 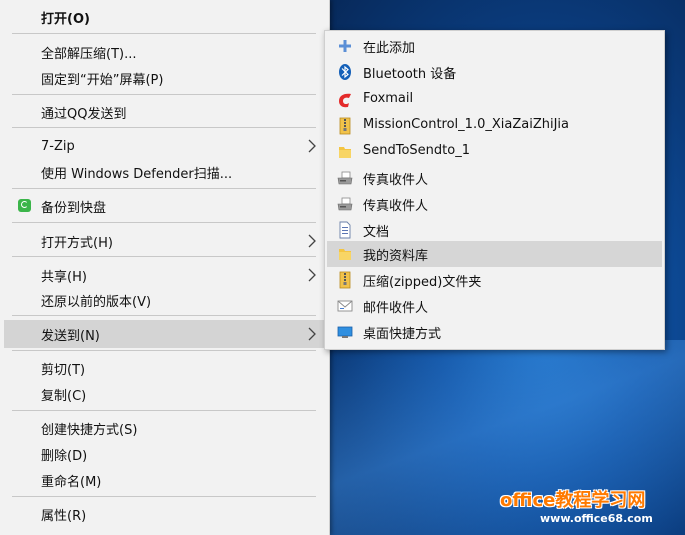 What do you see at coordinates (466, 124) in the screenshot?
I see `sendto-item-label: MissionControl_1.0_XiaZaiZhiJia` at bounding box center [466, 124].